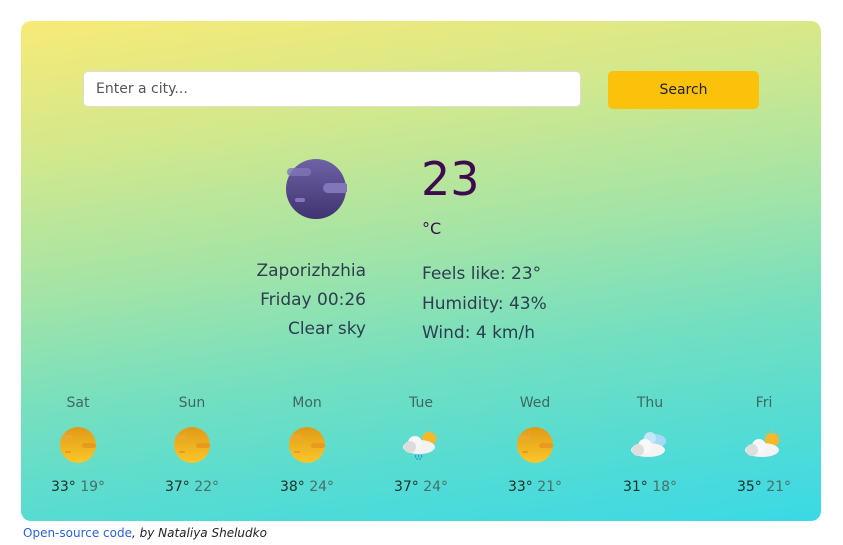 Image resolution: width=843 pixels, height=545 pixels. Describe the element at coordinates (482, 274) in the screenshot. I see `feels-like: Feels like: 23°` at that location.